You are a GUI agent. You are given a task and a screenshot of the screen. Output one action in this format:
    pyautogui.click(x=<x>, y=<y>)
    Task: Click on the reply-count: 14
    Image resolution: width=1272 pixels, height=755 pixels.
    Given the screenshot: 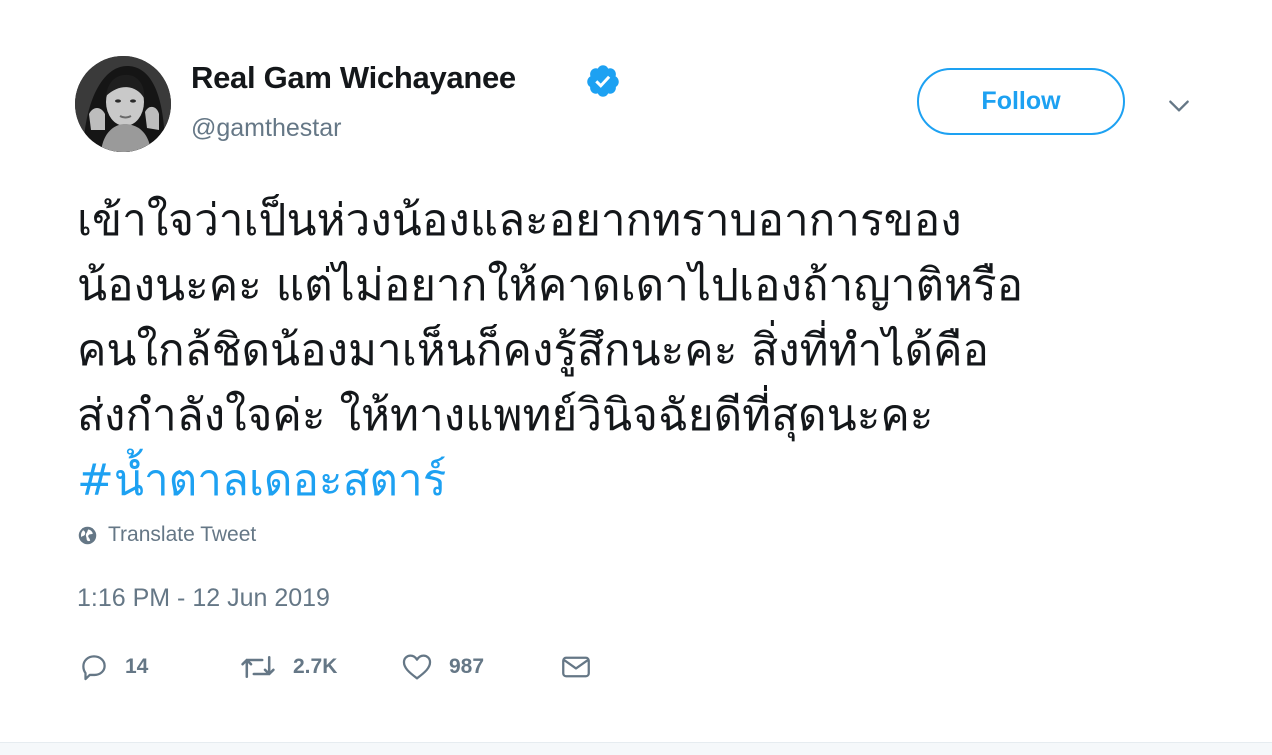 What is the action you would take?
    pyautogui.click(x=137, y=666)
    